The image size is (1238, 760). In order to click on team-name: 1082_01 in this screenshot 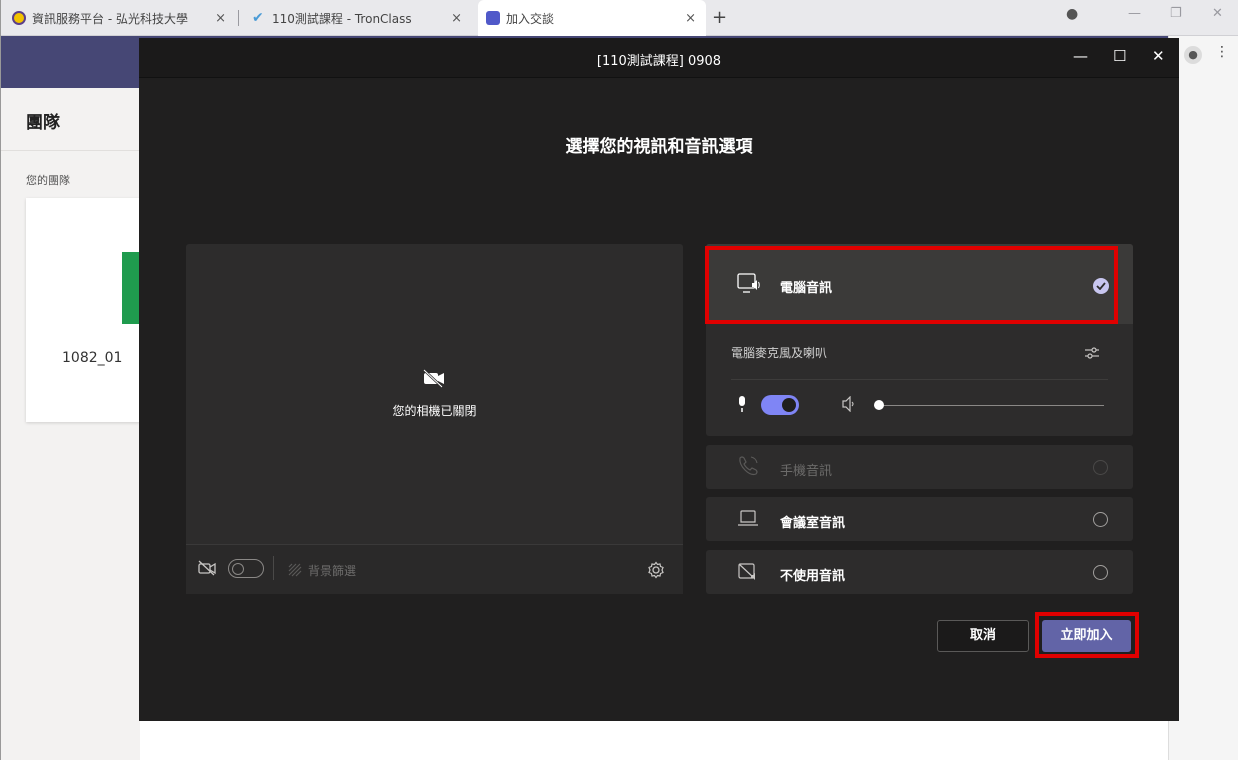, I will do `click(92, 358)`.